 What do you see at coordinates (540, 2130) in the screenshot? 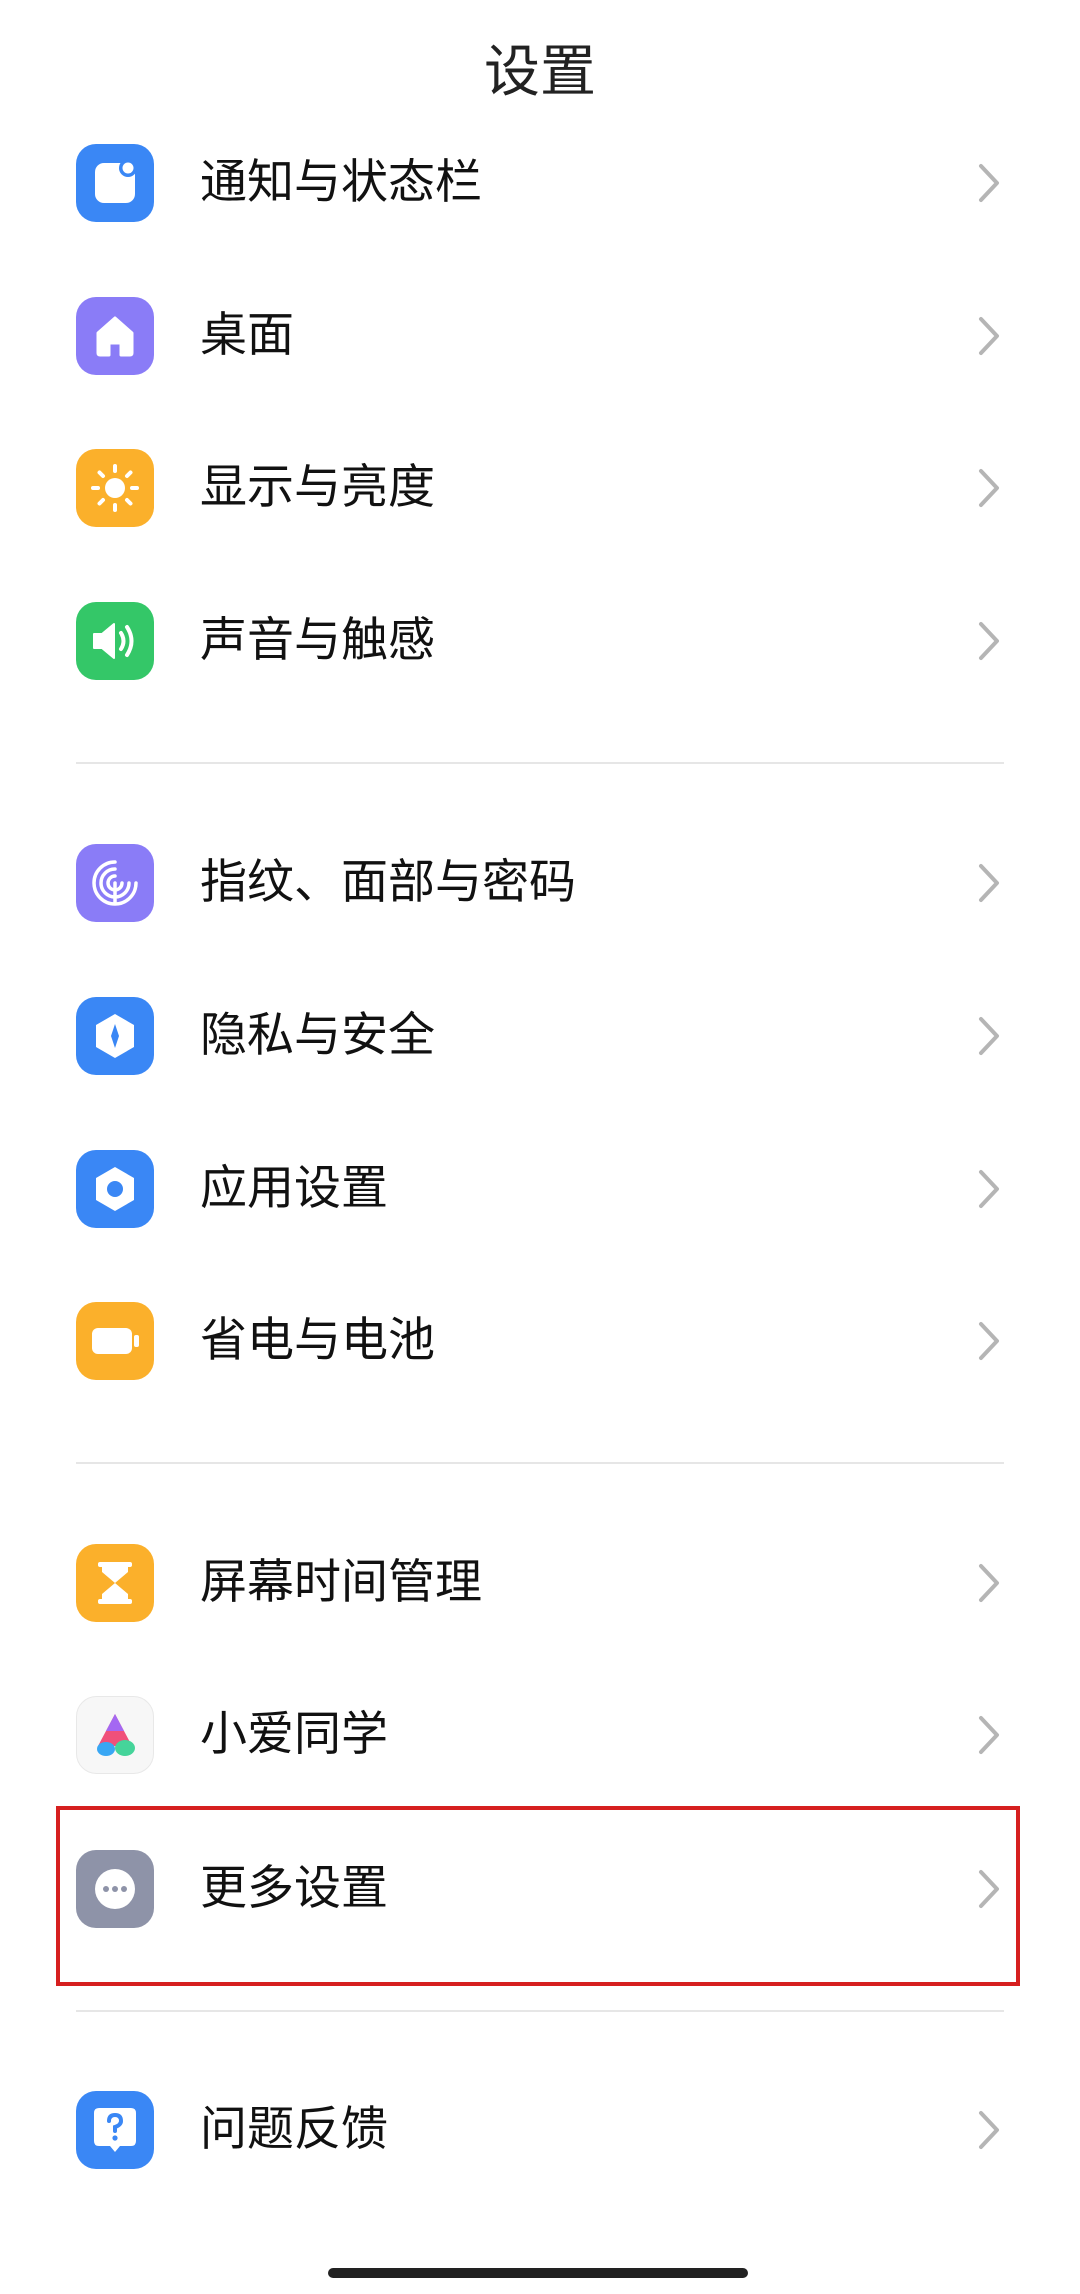
I see `settings-item-feedback: 问题反馈` at bounding box center [540, 2130].